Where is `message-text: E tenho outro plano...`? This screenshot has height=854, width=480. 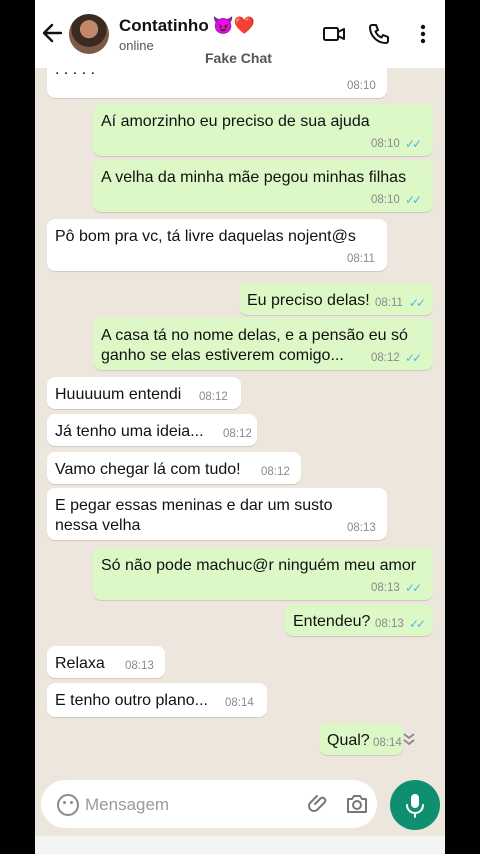 message-text: E tenho outro plano... is located at coordinates (131, 700).